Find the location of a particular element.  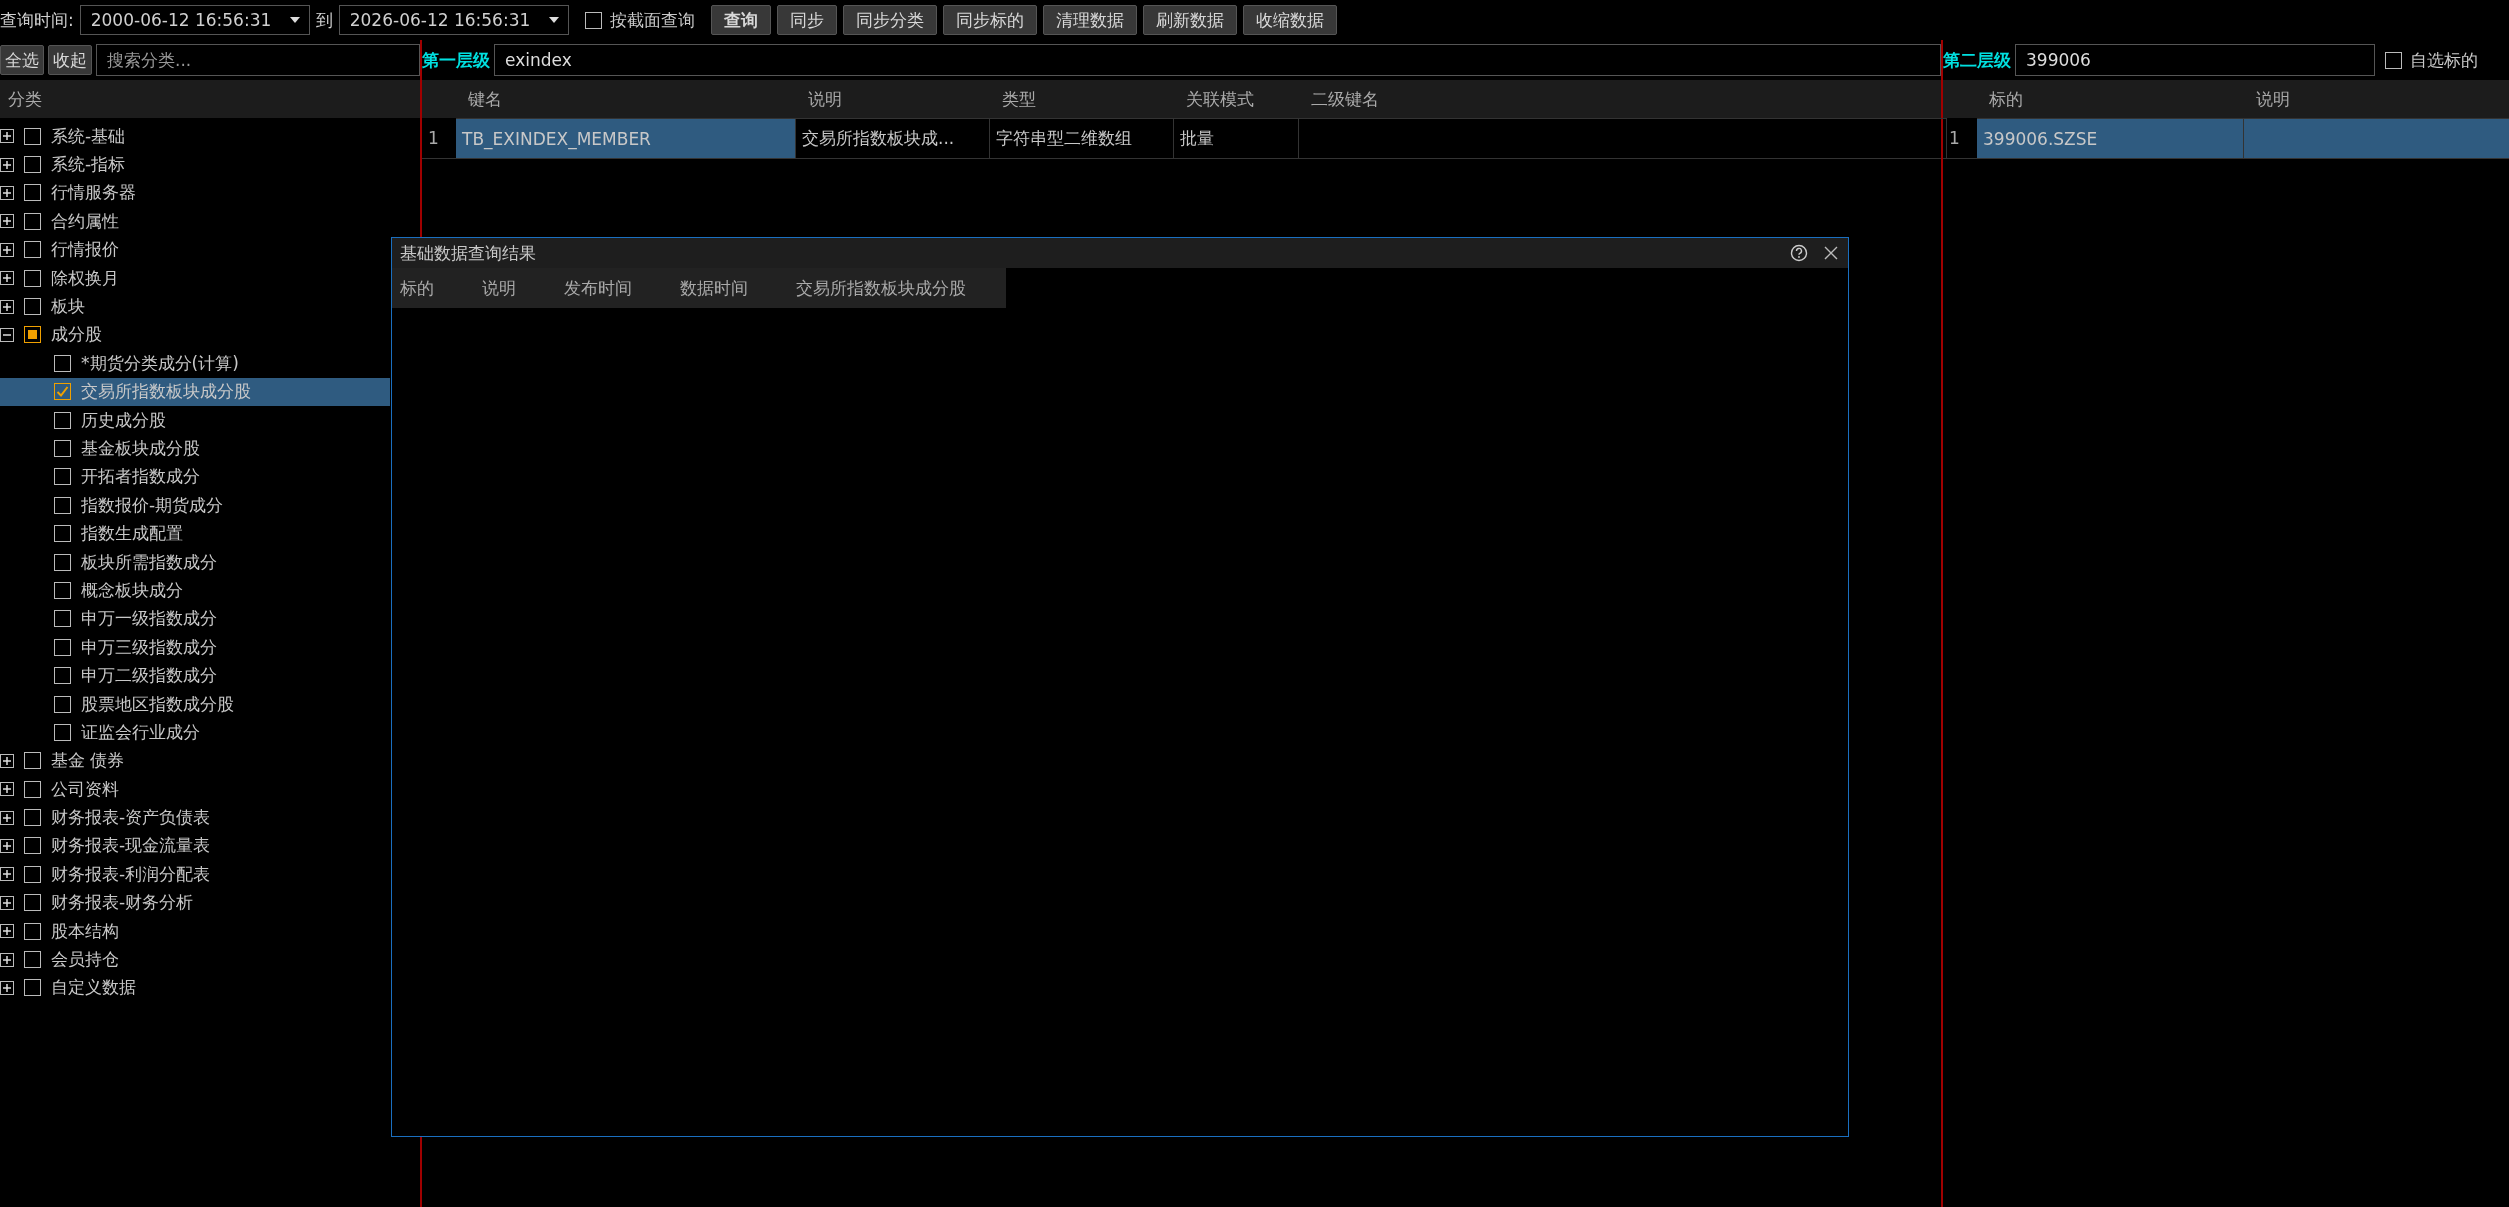

tree-item: 合约属性 is located at coordinates (195, 221).